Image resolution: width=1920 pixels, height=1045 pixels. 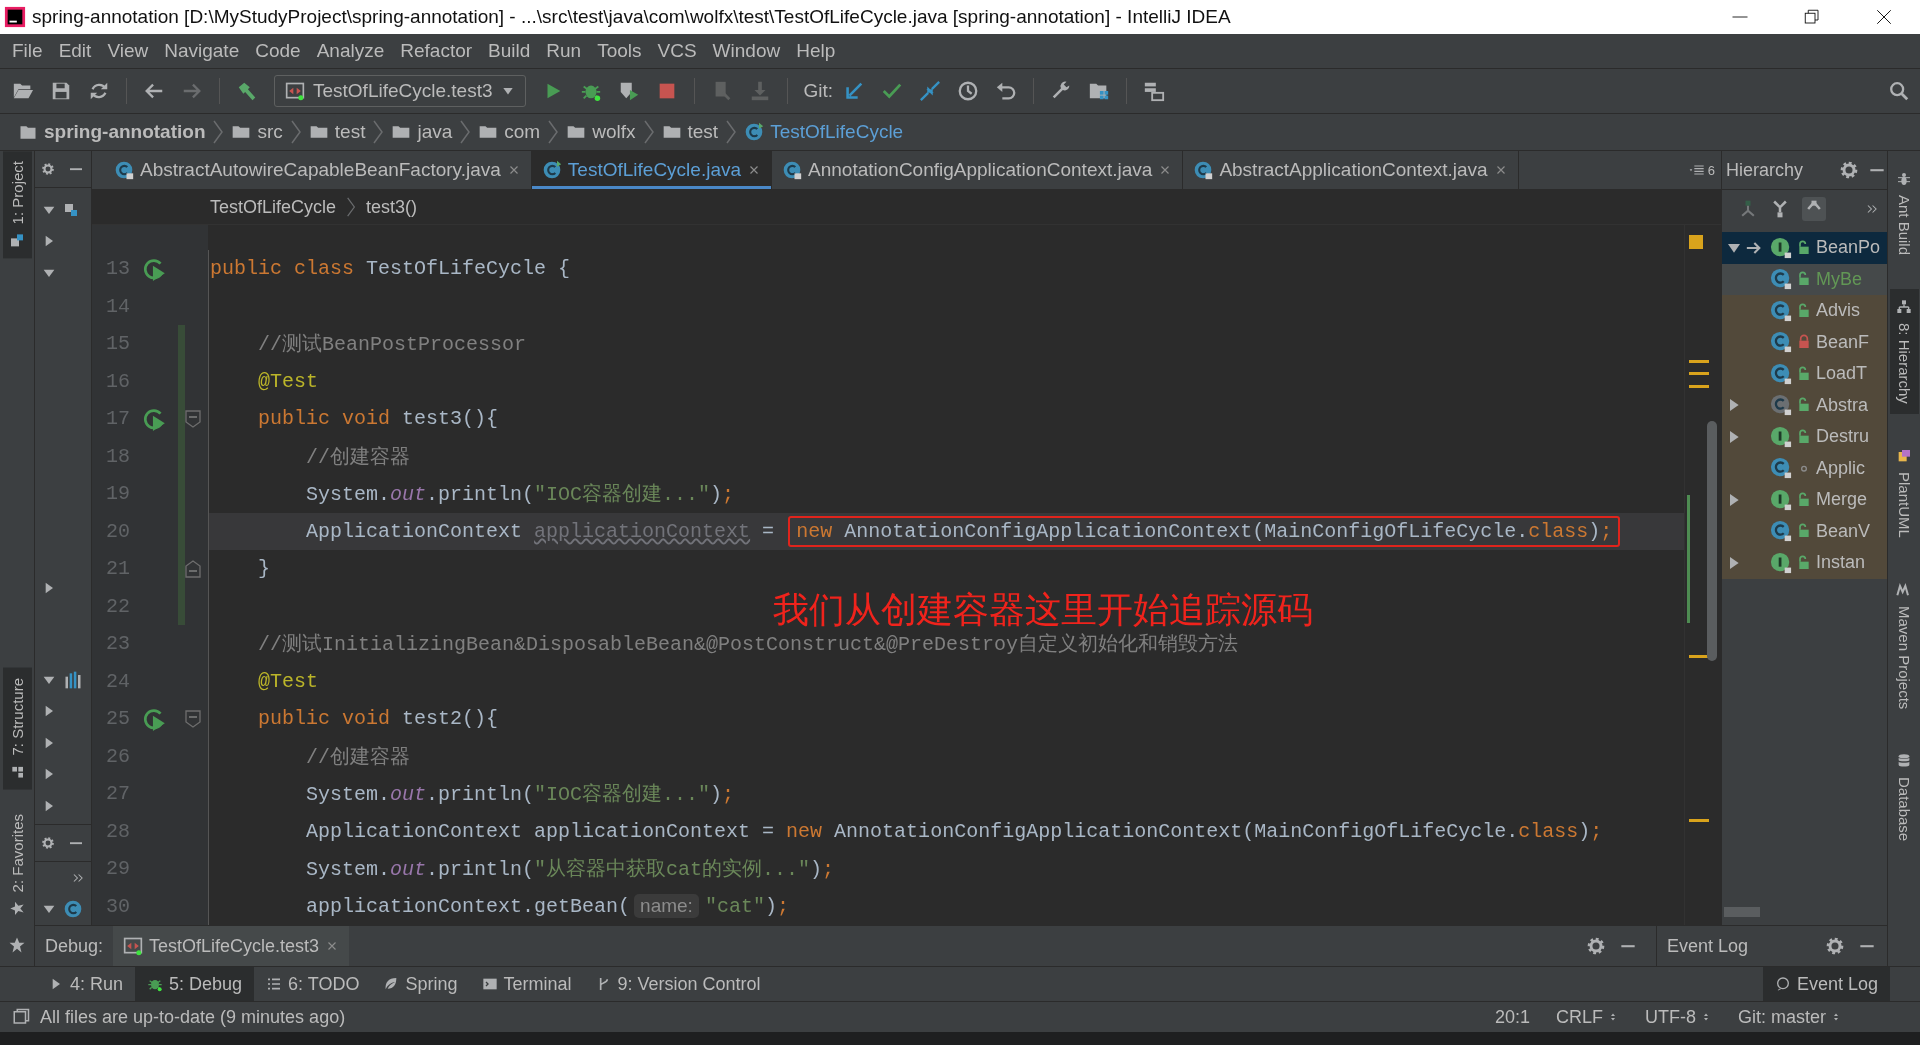 What do you see at coordinates (570, 870) in the screenshot?
I see `code-text: System.out.println("从容器中获取cat的实例...");` at bounding box center [570, 870].